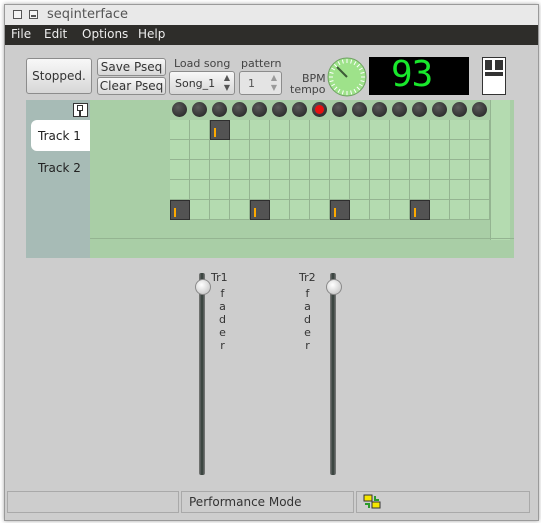 This screenshot has height=523, width=541. What do you see at coordinates (55, 34) in the screenshot?
I see `menu-edit: Edit` at bounding box center [55, 34].